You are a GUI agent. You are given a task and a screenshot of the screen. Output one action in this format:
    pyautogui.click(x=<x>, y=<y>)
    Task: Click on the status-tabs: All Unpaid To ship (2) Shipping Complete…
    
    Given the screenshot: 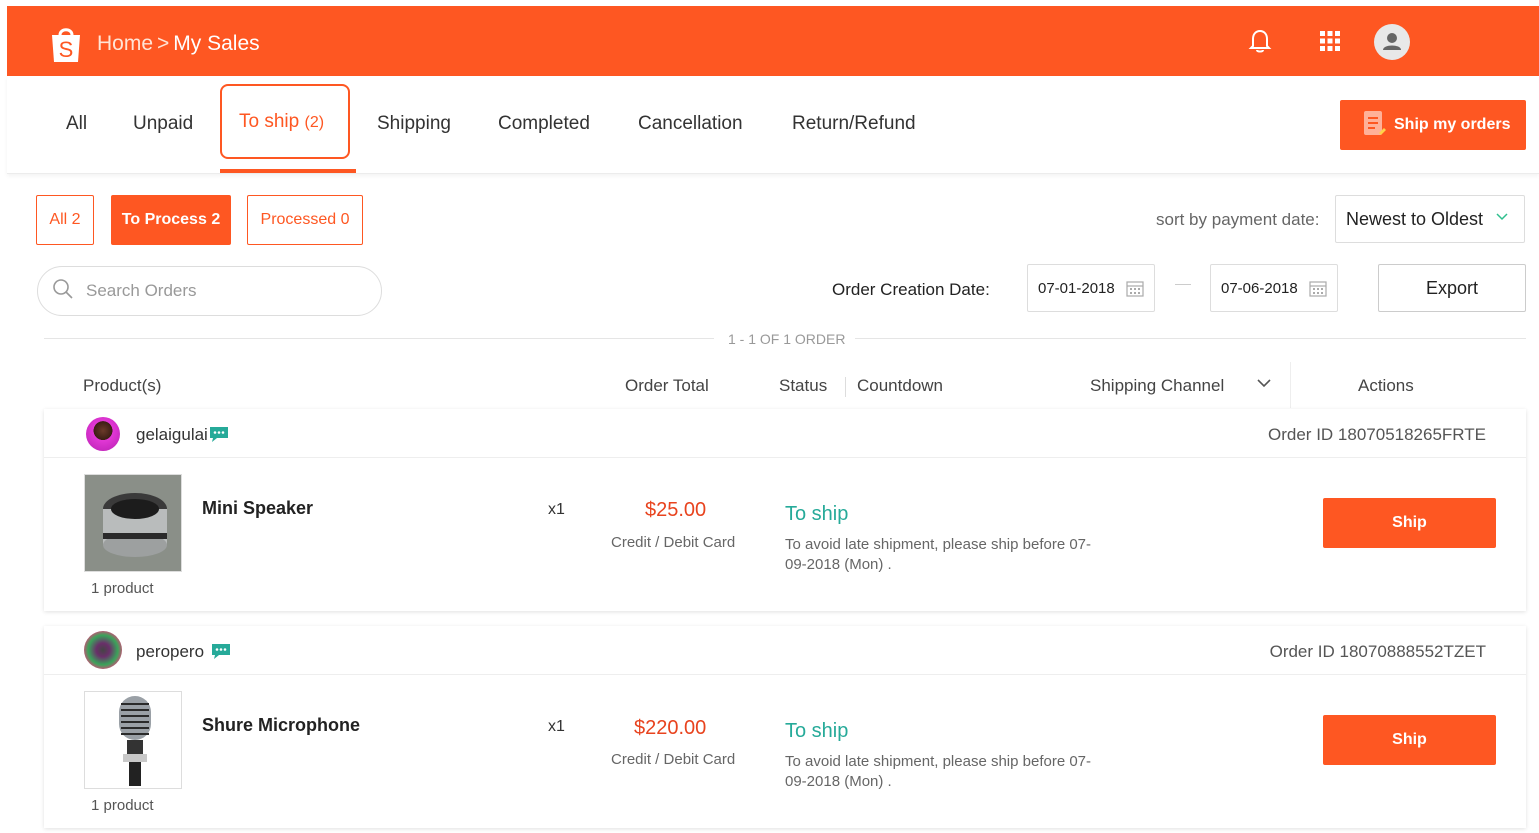 What is the action you would take?
    pyautogui.click(x=773, y=125)
    